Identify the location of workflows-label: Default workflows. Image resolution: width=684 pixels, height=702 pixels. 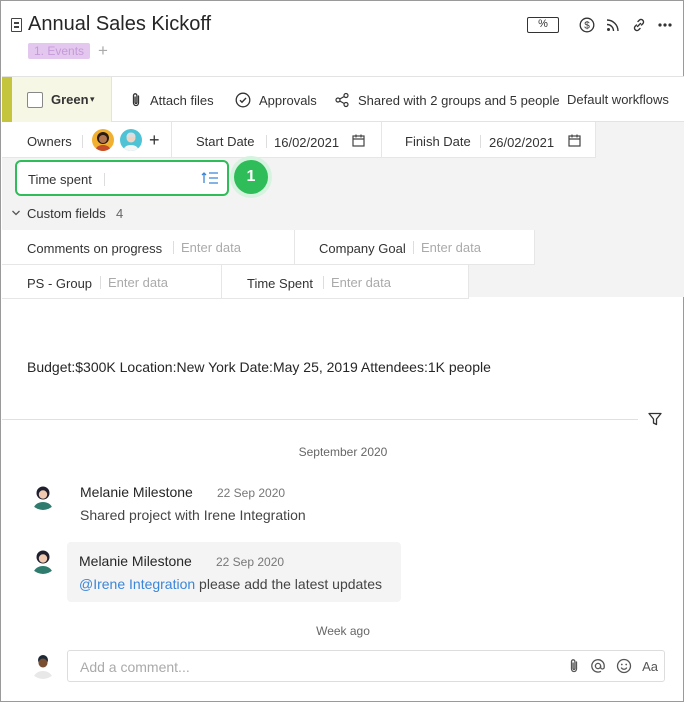
(618, 99).